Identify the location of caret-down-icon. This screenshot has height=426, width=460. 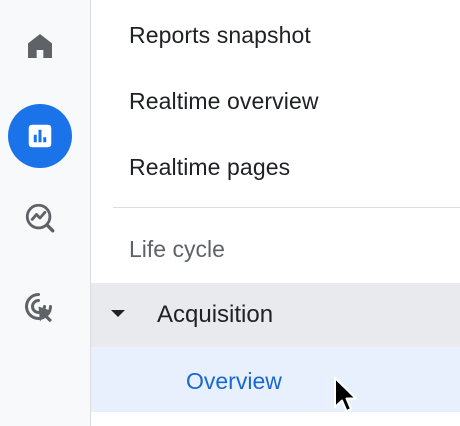
(118, 313).